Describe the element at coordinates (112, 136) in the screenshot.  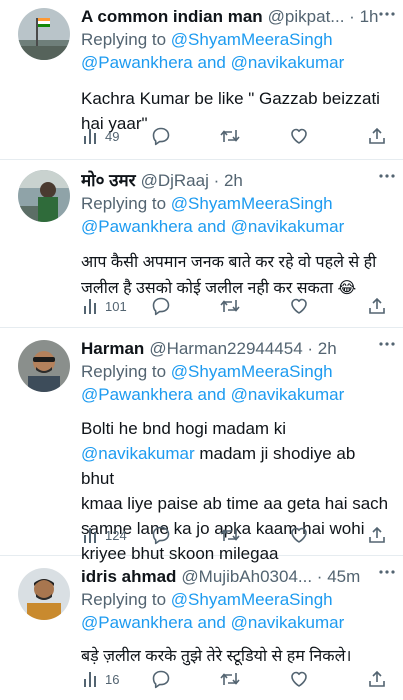
I see `views-count: 49` at that location.